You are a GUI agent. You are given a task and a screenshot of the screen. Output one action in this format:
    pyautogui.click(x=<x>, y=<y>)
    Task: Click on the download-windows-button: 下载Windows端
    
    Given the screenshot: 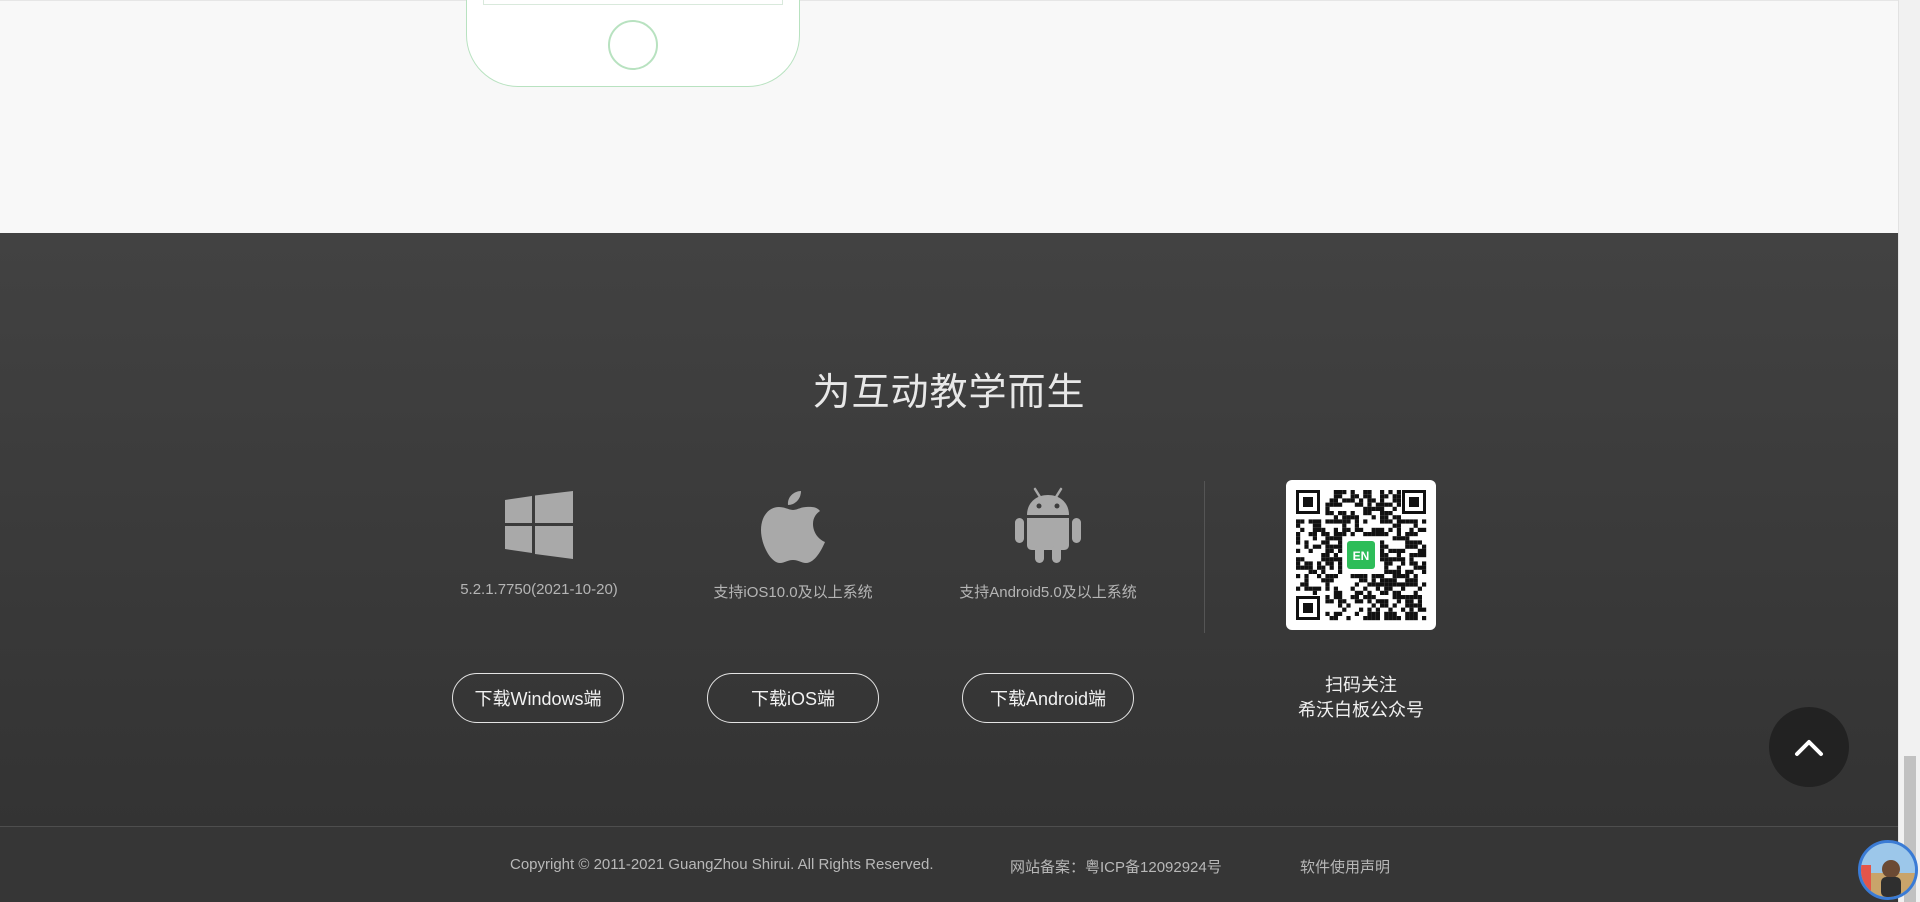 What is the action you would take?
    pyautogui.click(x=538, y=698)
    